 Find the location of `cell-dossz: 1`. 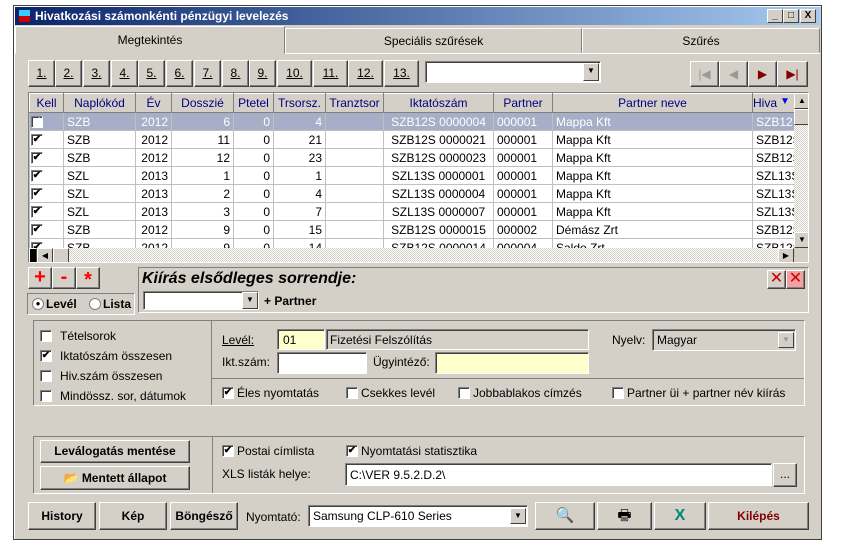

cell-dossz: 1 is located at coordinates (202, 175).